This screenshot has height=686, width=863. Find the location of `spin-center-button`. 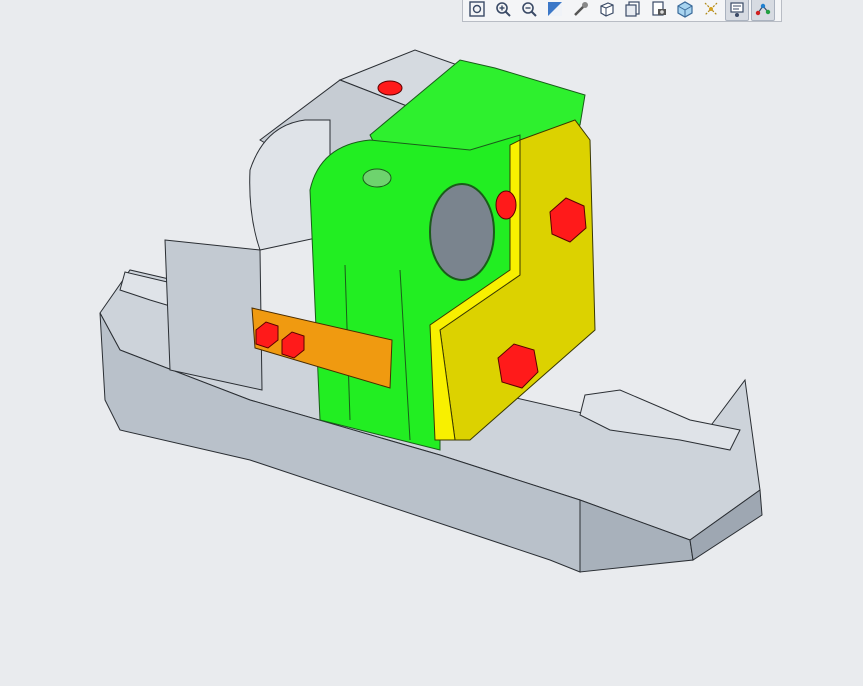

spin-center-button is located at coordinates (581, 10).